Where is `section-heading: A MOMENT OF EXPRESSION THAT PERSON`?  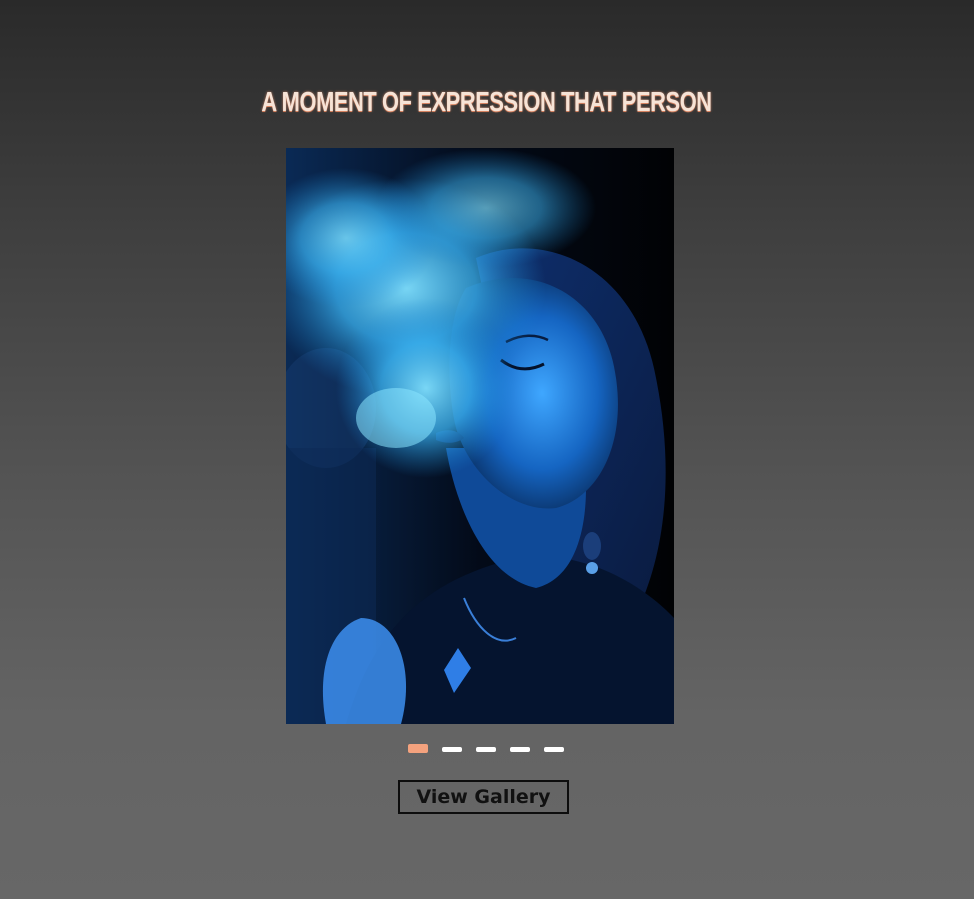 section-heading: A MOMENT OF EXPRESSION THAT PERSON is located at coordinates (486, 101).